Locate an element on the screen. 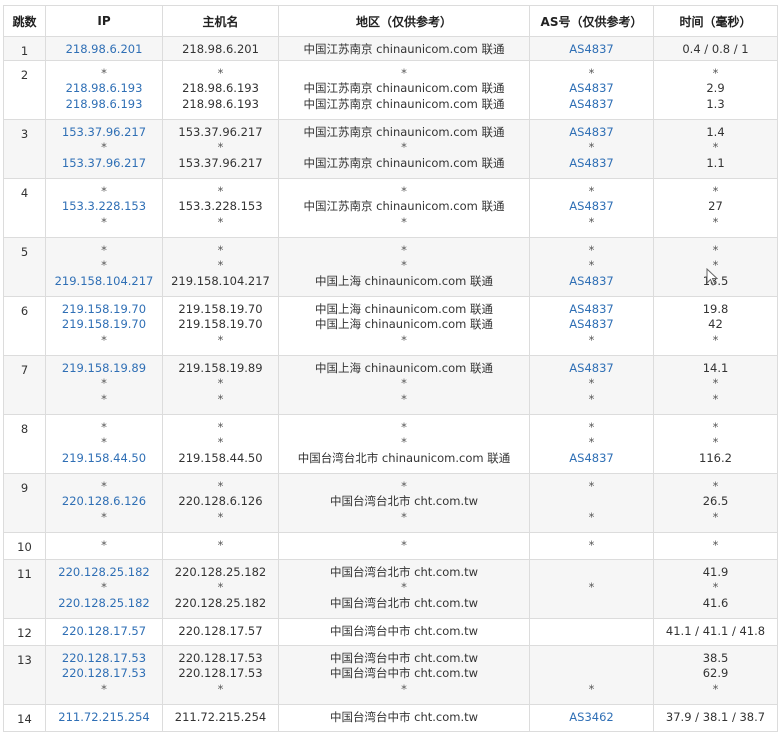 This screenshot has height=750, width=780. ip-cell: * 220.128.6.126 * is located at coordinates (104, 503).